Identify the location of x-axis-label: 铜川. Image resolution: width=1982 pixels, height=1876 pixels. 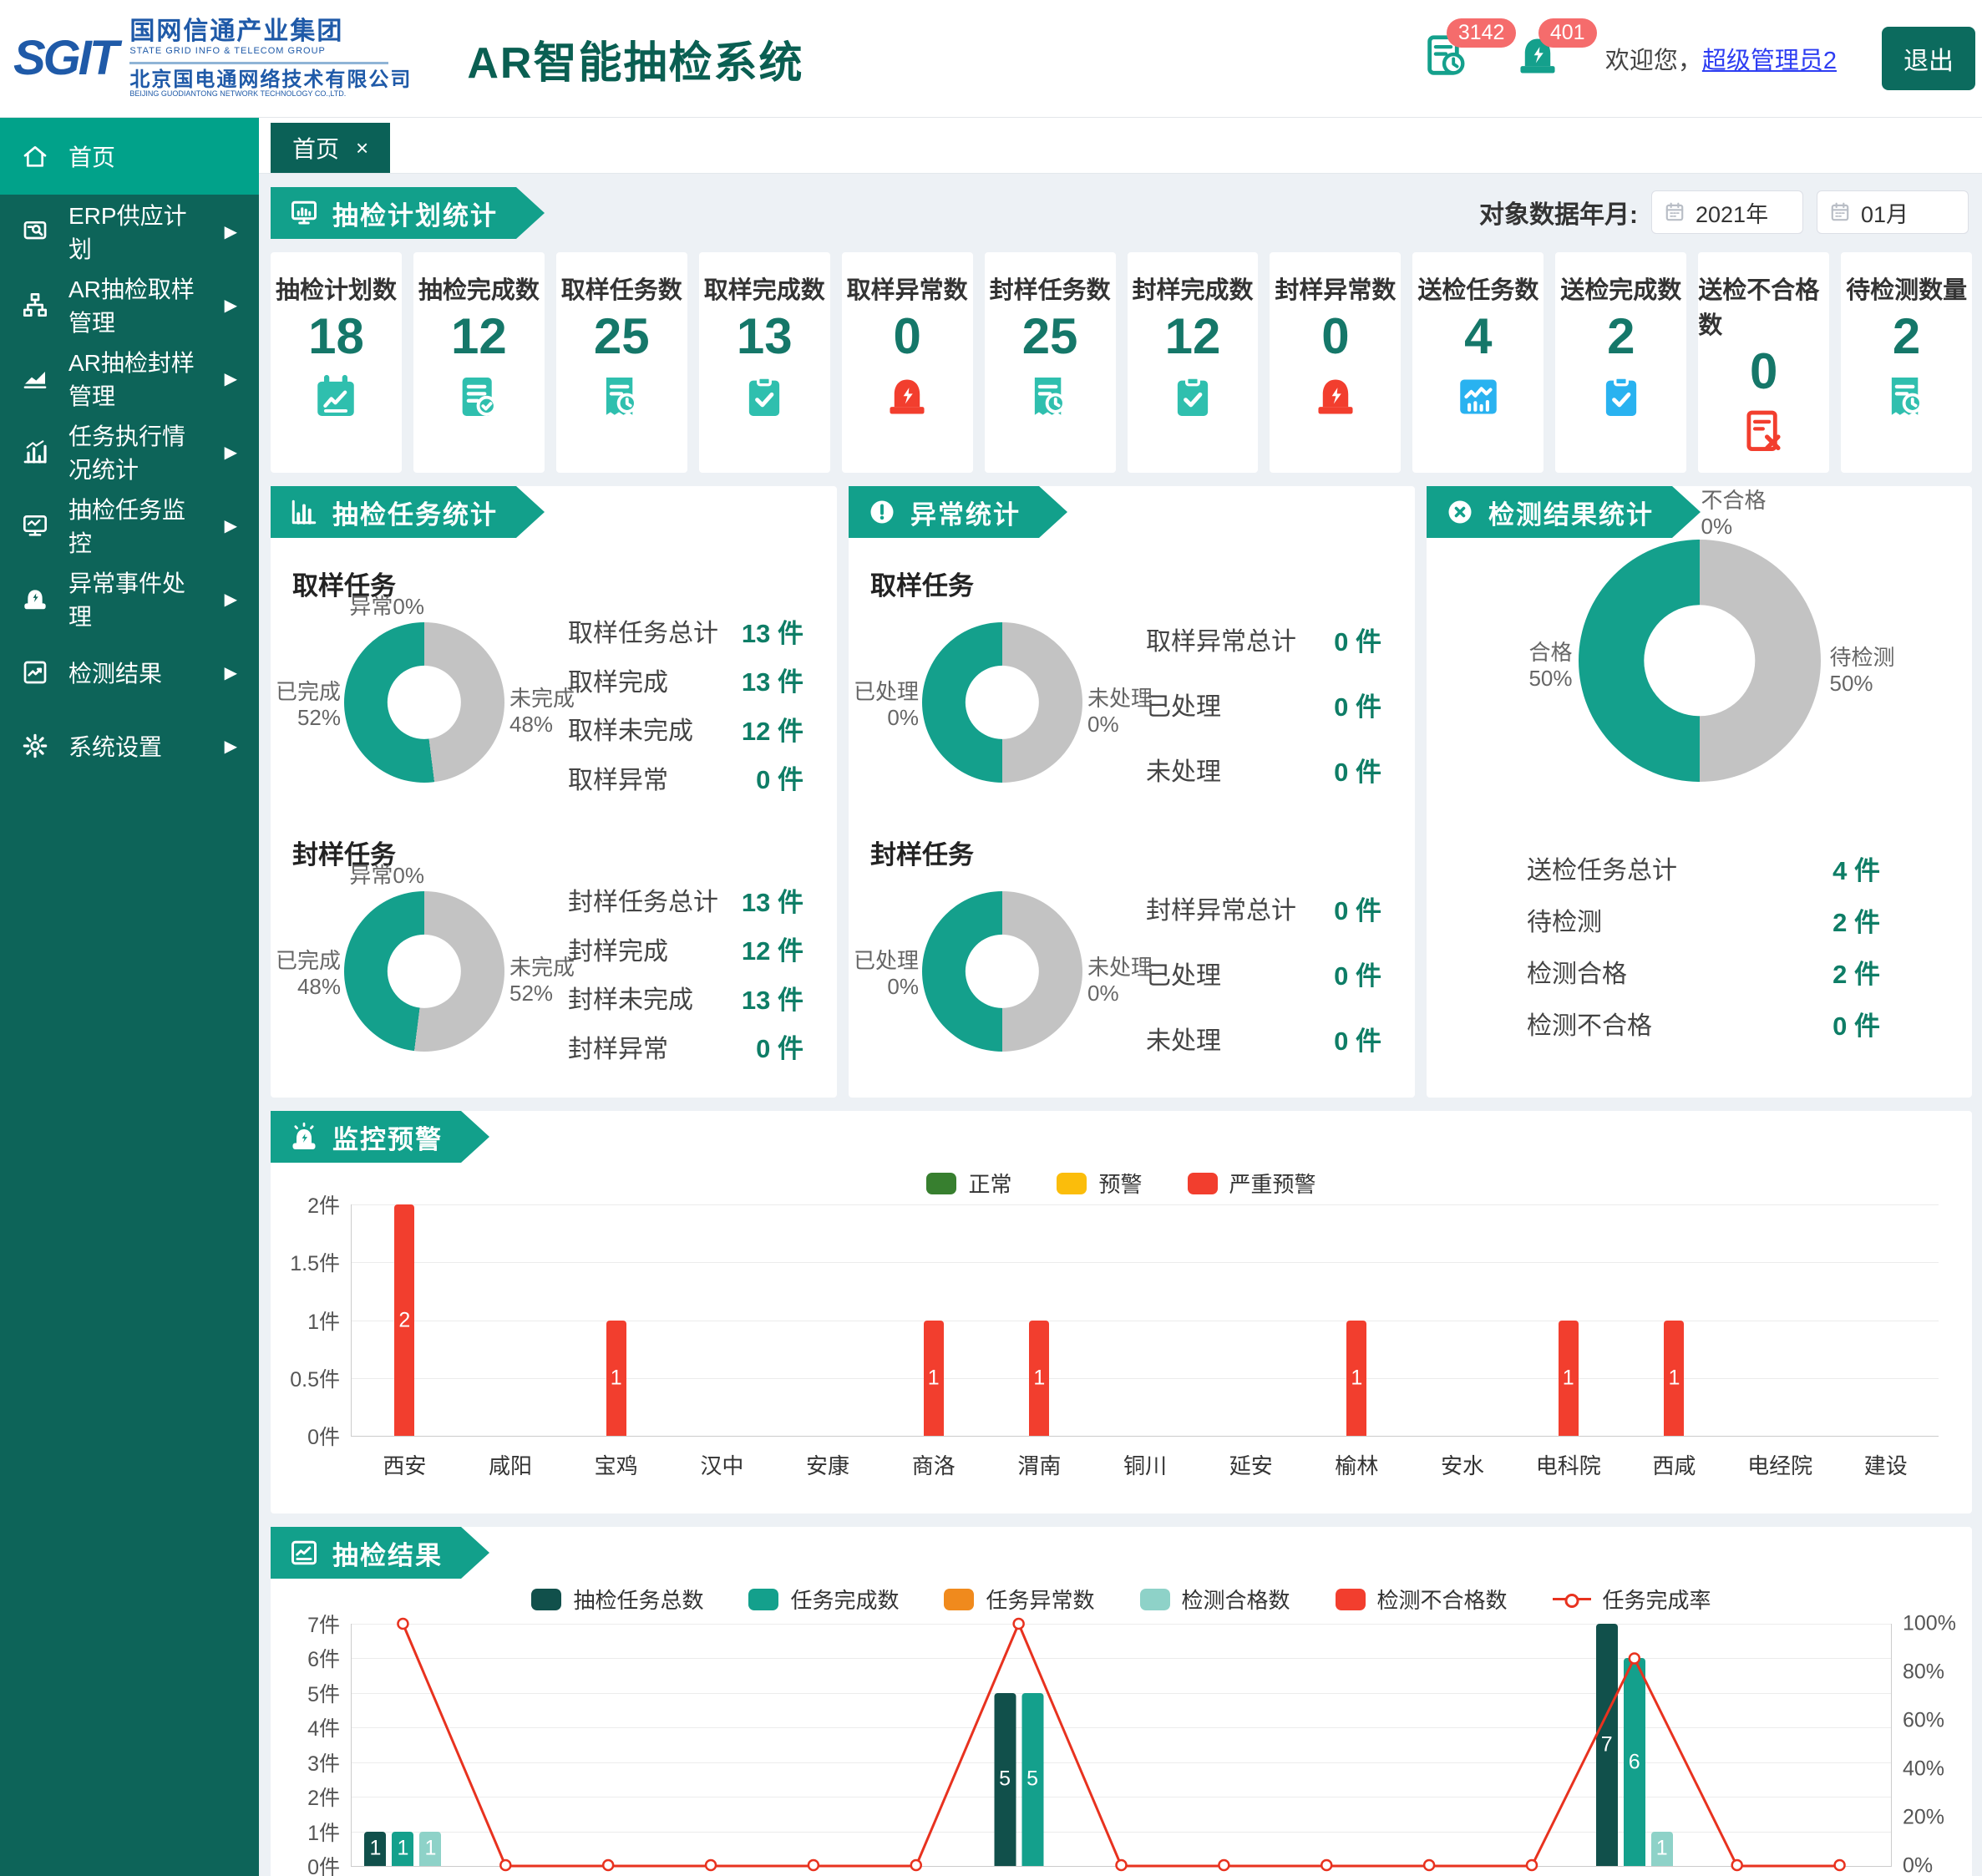
(1145, 1465).